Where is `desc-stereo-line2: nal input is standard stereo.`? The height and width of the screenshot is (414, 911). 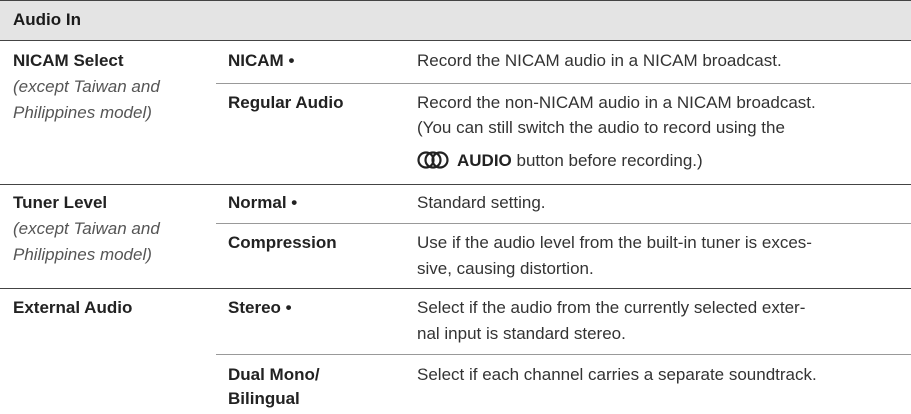
desc-stereo-line2: nal input is standard stereo. is located at coordinates (521, 333).